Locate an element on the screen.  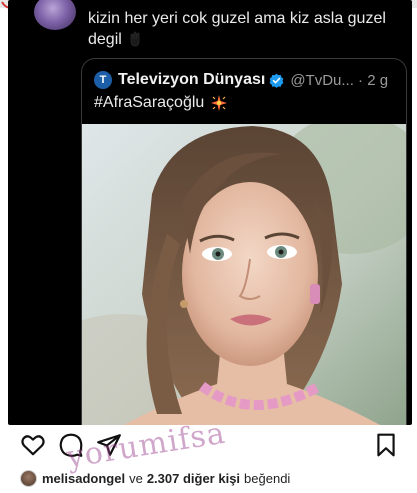
bookmark-icon is located at coordinates (386, 445).